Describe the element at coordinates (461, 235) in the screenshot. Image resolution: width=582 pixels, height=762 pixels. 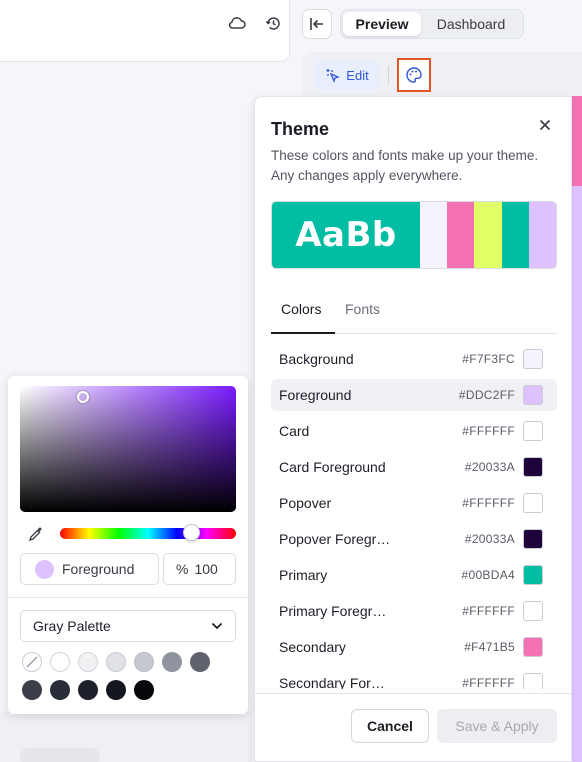
I see `preview-swatch-secondary` at that location.